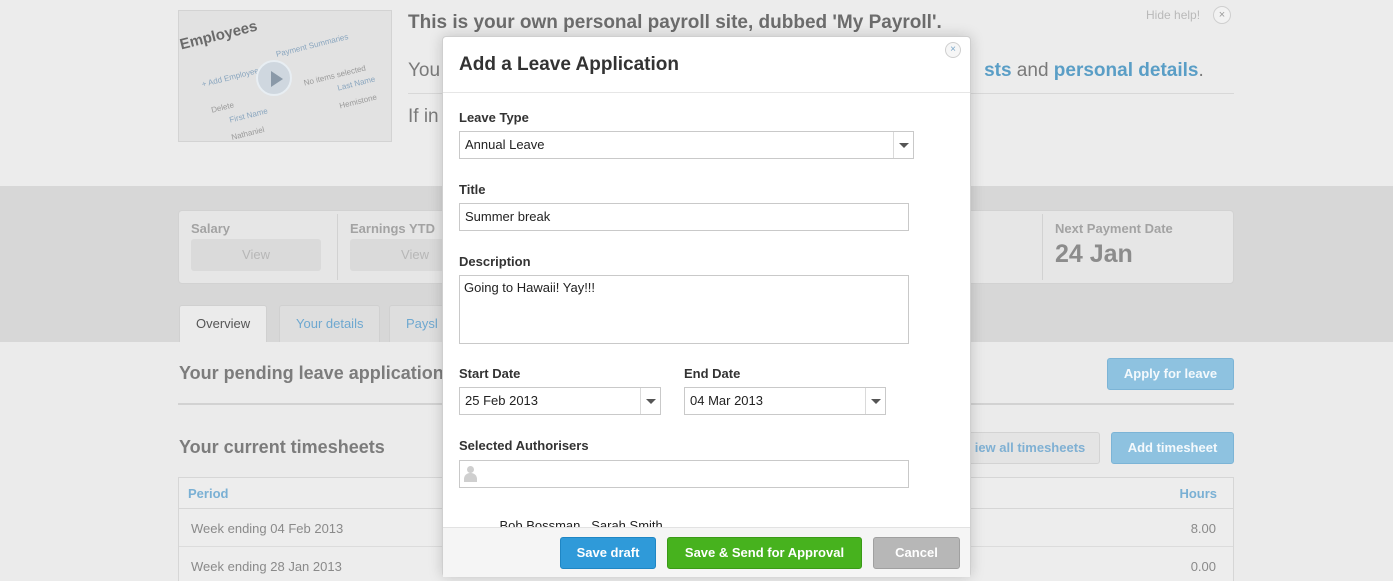 The height and width of the screenshot is (581, 1393). What do you see at coordinates (274, 78) in the screenshot?
I see `play-icon` at bounding box center [274, 78].